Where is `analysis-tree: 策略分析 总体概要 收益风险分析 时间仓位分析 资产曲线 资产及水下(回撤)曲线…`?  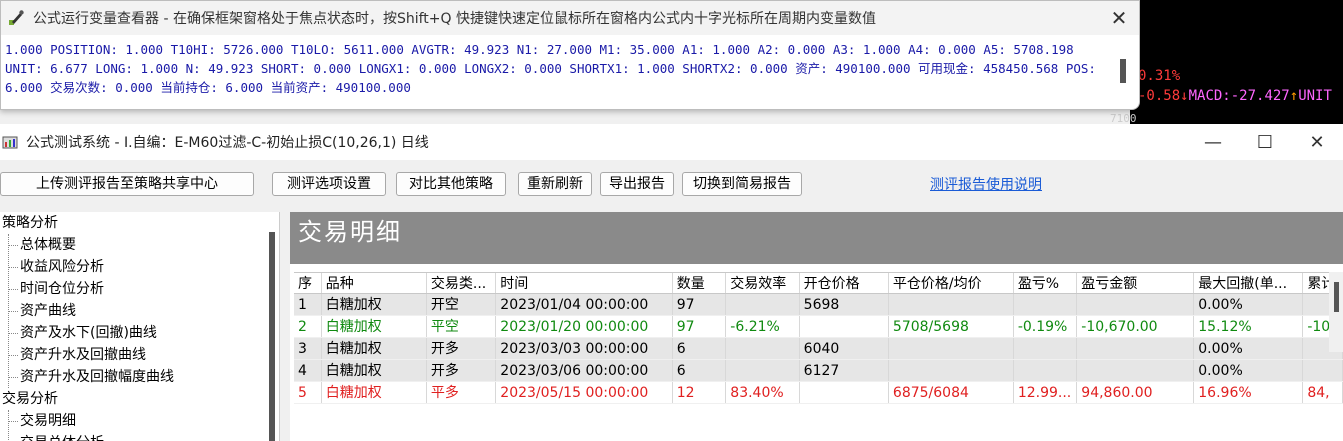
analysis-tree: 策略分析 总体概要 收益风险分析 时间仓位分析 资产曲线 资产及水下(回撤)曲线… is located at coordinates (140, 326).